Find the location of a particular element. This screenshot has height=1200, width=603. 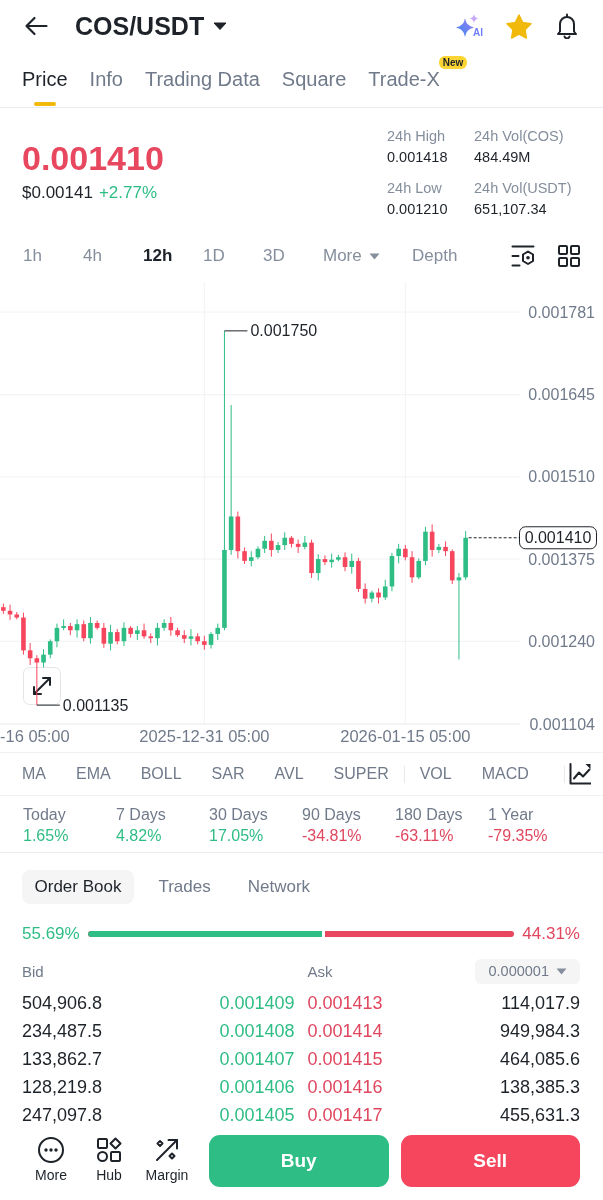

star-icon is located at coordinates (519, 26).